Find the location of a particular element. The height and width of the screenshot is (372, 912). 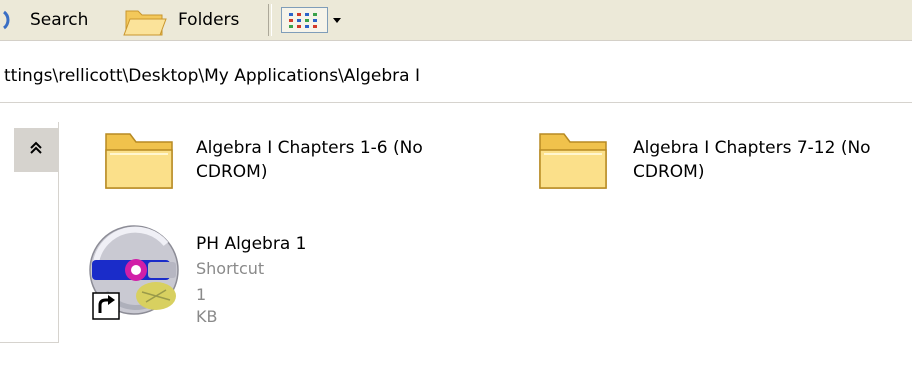

double-chevron-up-icon is located at coordinates (36, 147).